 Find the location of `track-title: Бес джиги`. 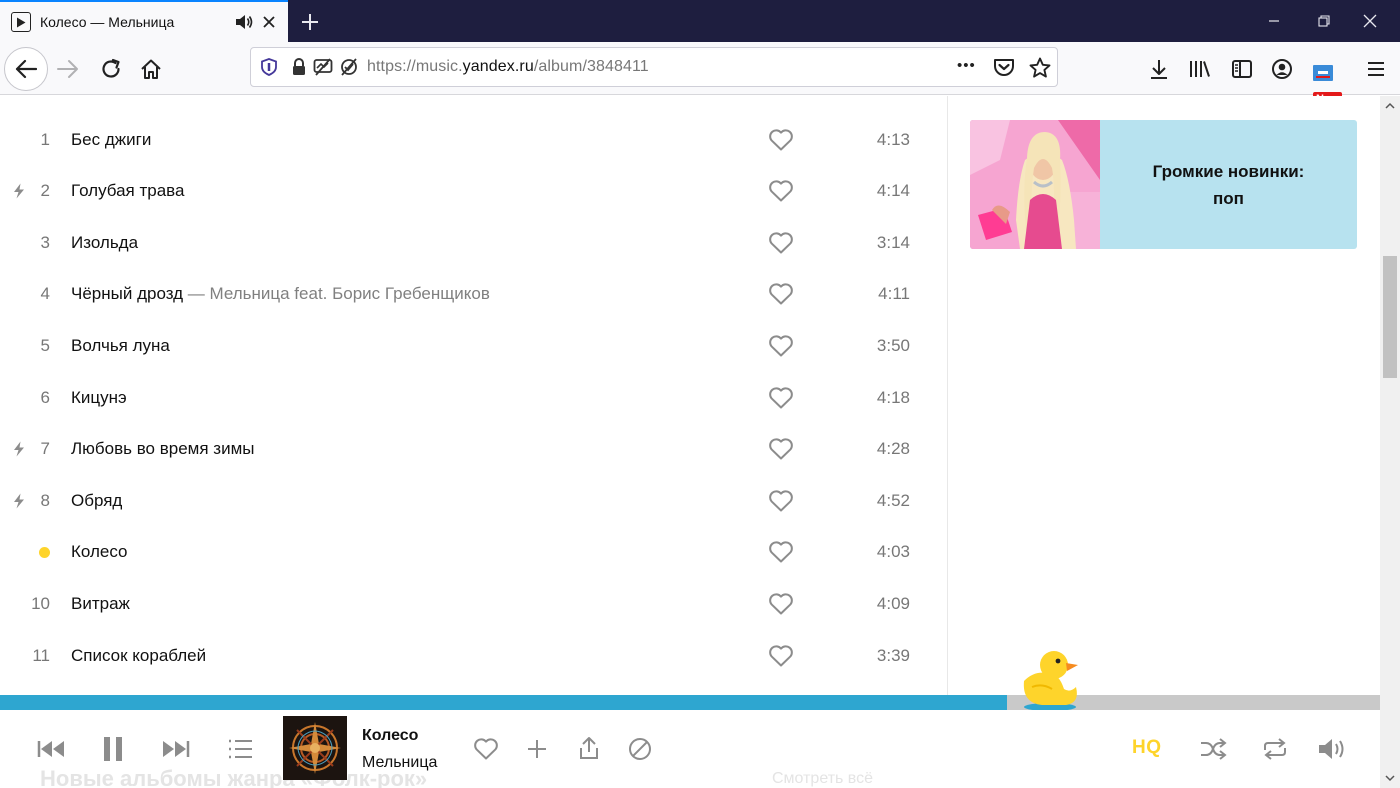

track-title: Бес джиги is located at coordinates (111, 140).